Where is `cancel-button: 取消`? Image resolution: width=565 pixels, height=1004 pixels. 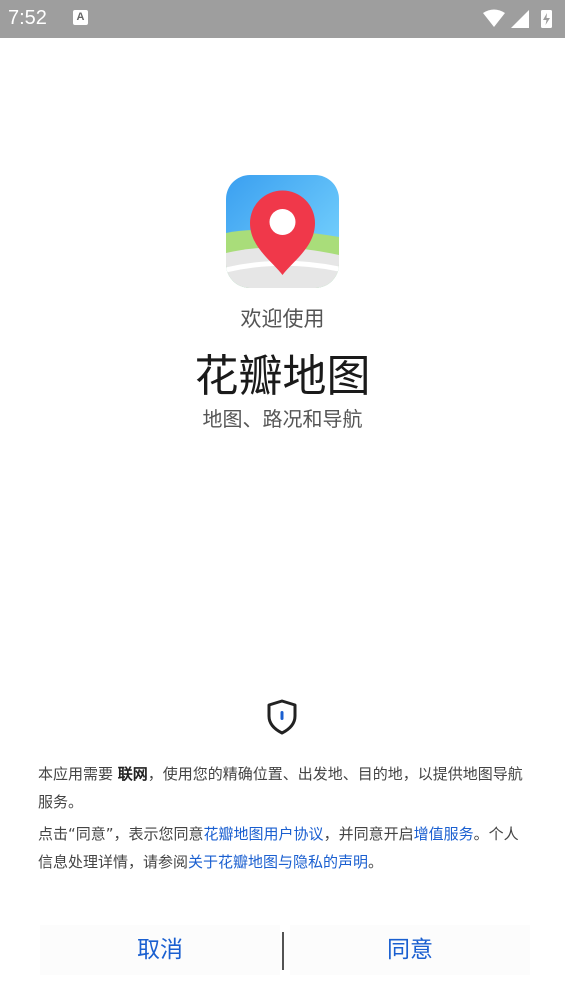 cancel-button: 取消 is located at coordinates (160, 950).